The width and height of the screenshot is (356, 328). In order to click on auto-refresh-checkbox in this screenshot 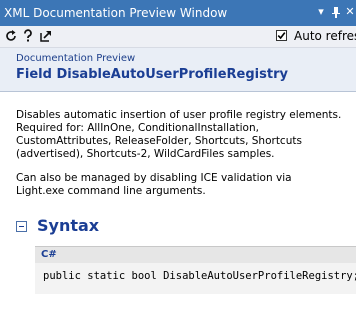, I will do `click(281, 35)`.